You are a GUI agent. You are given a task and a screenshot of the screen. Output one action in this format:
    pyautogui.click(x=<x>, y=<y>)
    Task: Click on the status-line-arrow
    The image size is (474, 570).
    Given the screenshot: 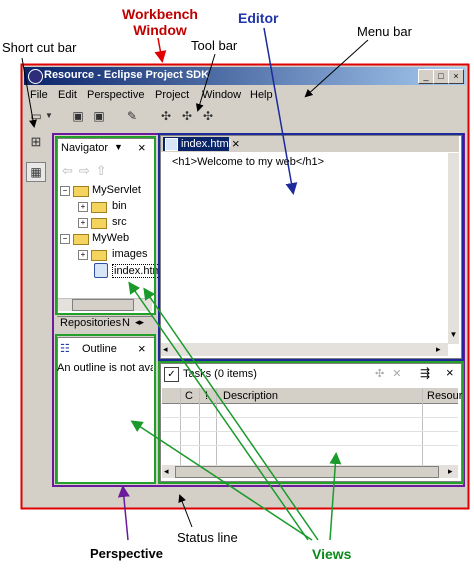 What is the action you would take?
    pyautogui.click(x=185, y=511)
    